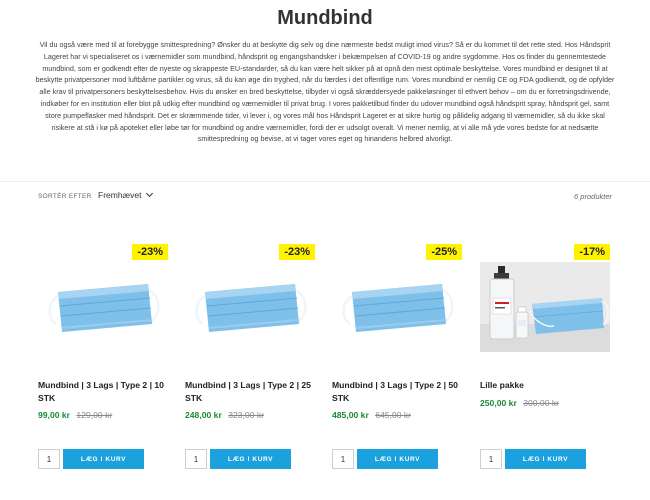 The image size is (650, 500). What do you see at coordinates (203, 415) in the screenshot?
I see `sale-price: 248,00 kr` at bounding box center [203, 415].